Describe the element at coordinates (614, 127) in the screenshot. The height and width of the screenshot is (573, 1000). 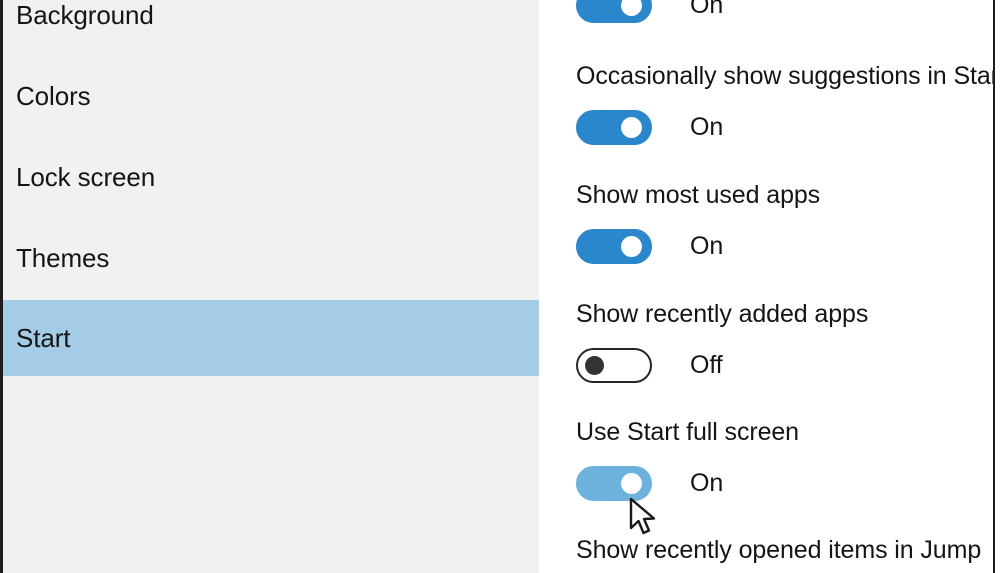
I see `toggle-switch-occasionally-show-suggestions` at that location.